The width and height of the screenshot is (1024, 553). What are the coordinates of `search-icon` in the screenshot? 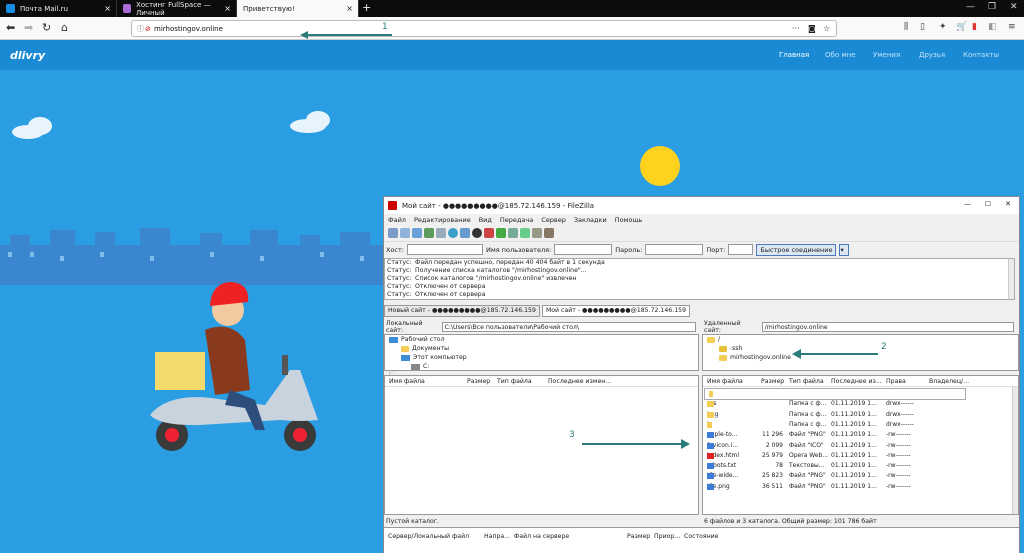 It's located at (537, 233).